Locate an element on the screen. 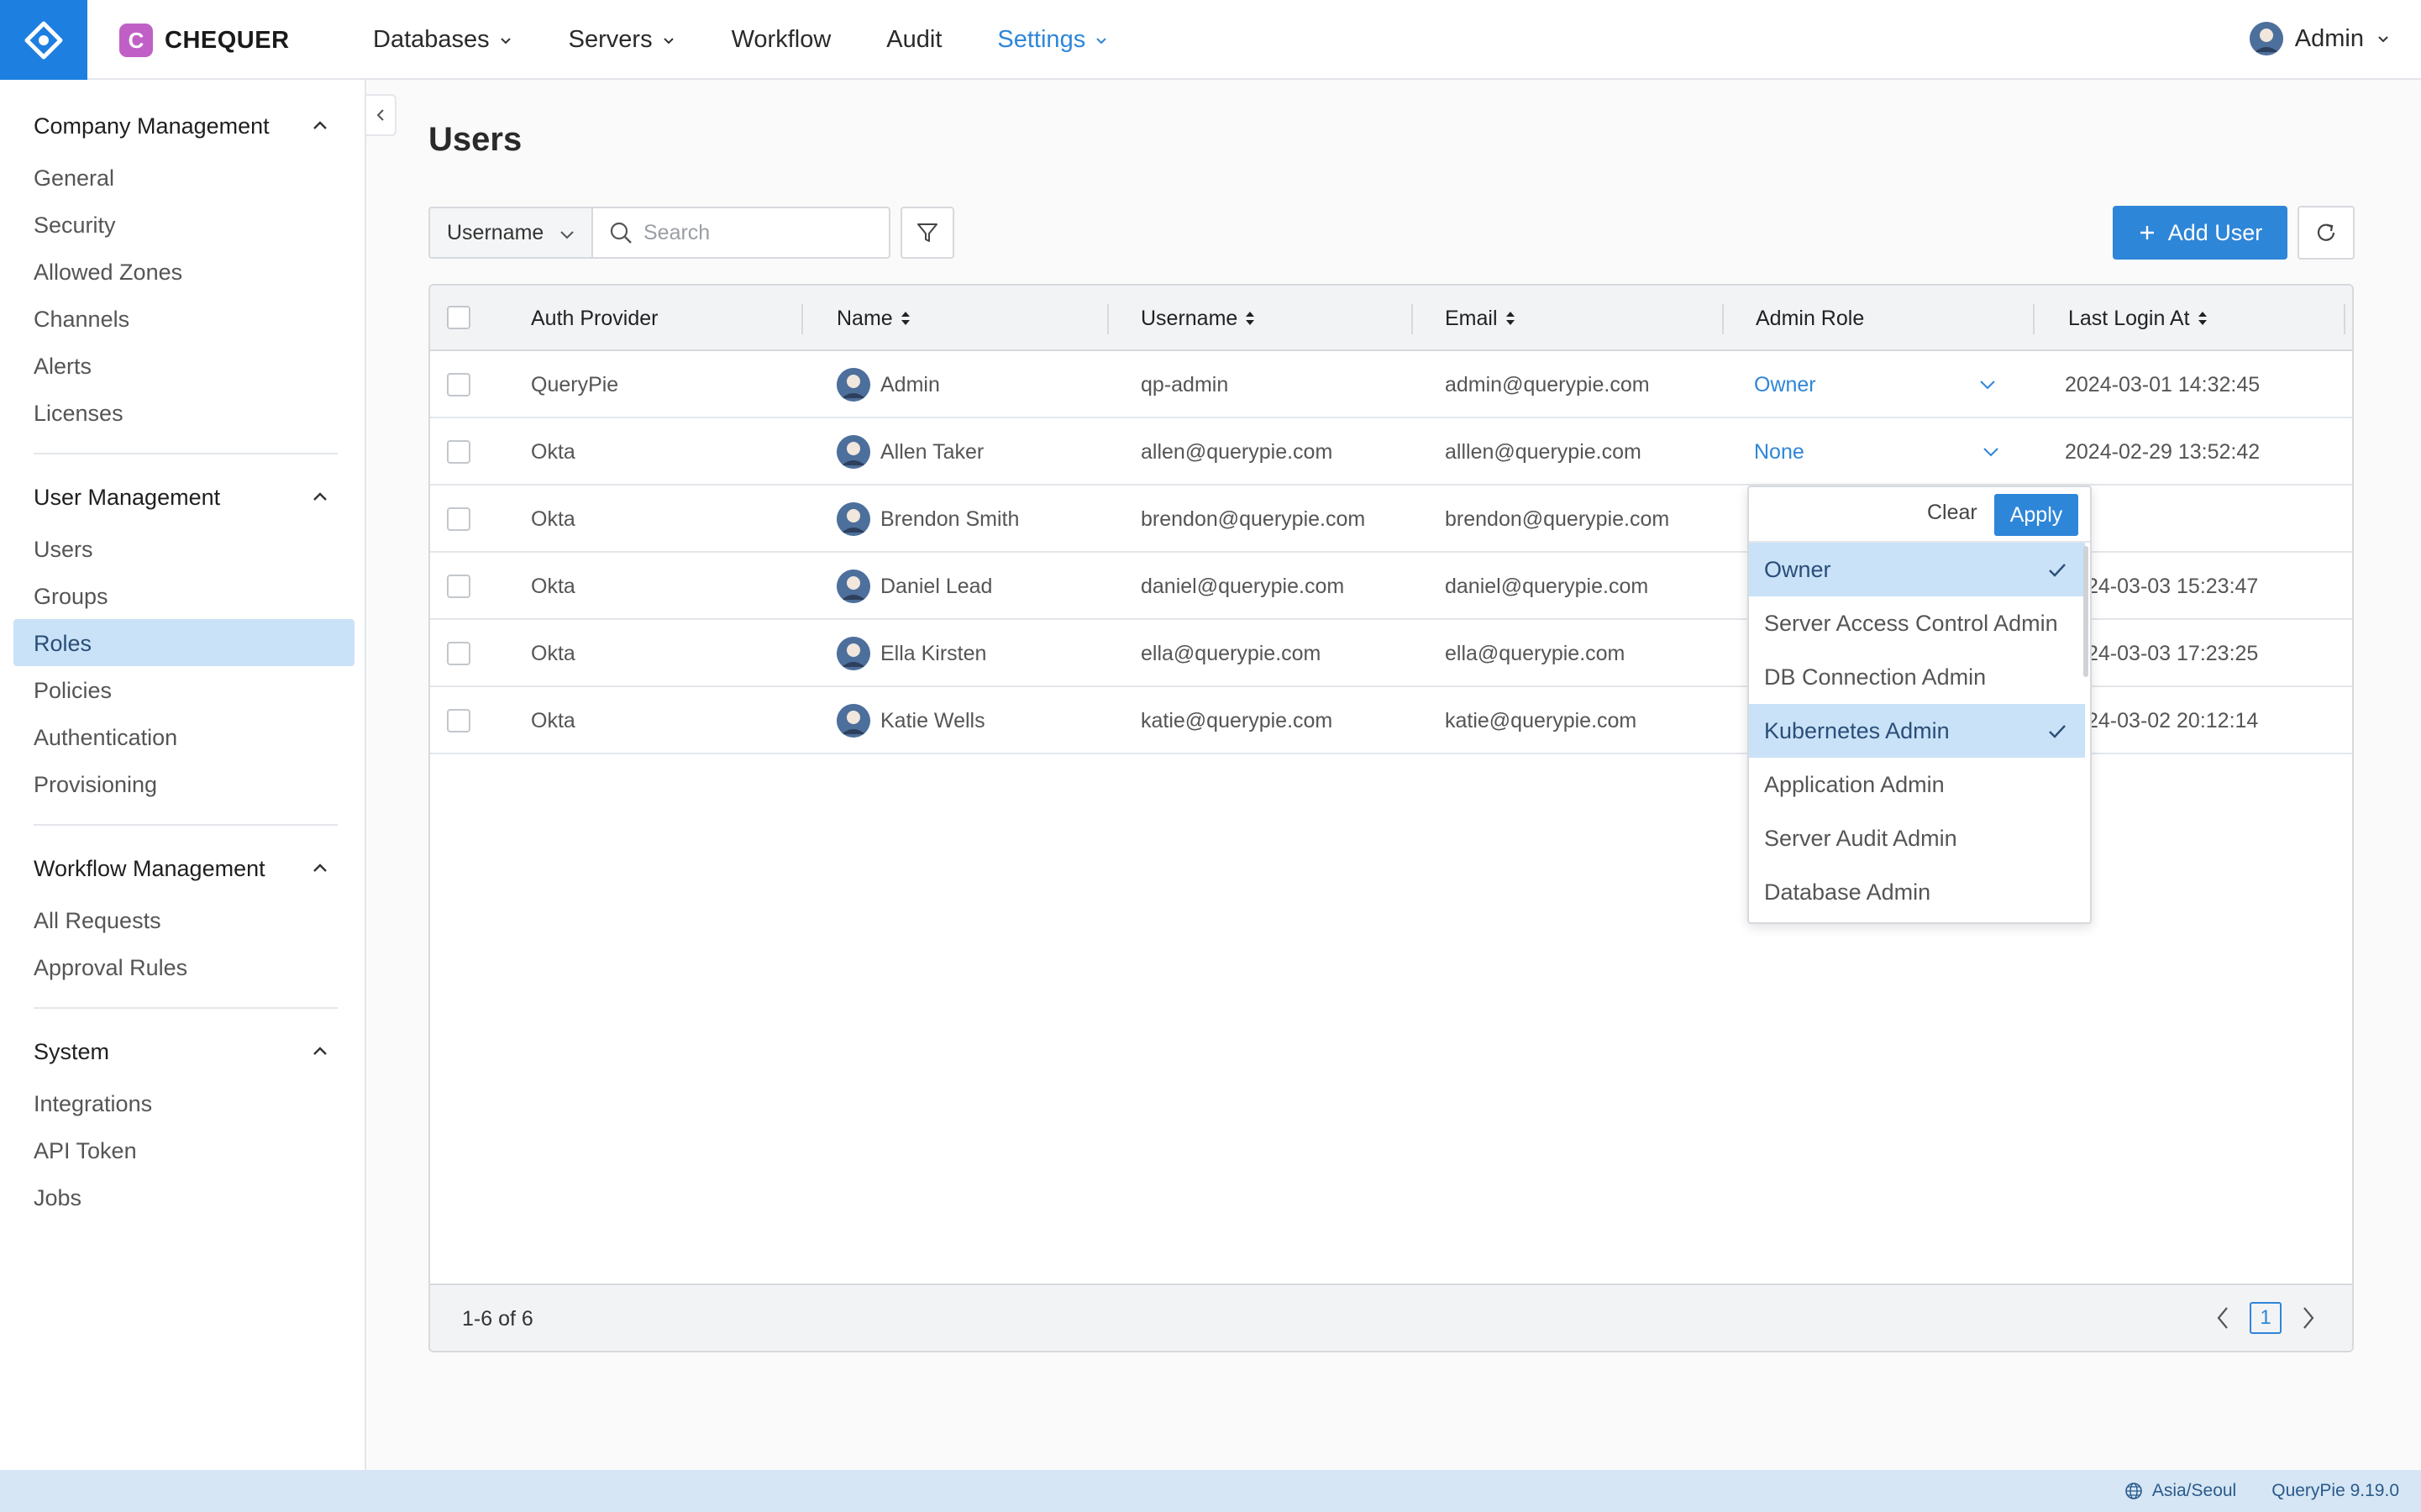 This screenshot has height=1512, width=2421. sidebar-item-api-token: API Token is located at coordinates (85, 1151).